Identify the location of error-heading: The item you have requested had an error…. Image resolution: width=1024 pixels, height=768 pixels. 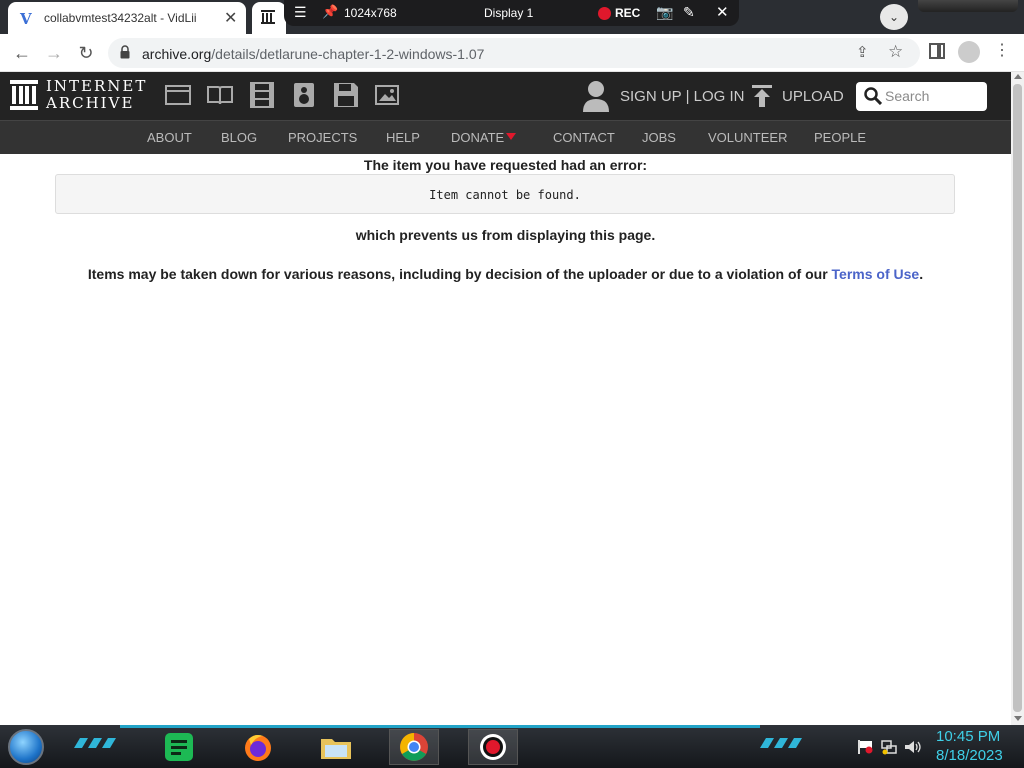
(505, 165).